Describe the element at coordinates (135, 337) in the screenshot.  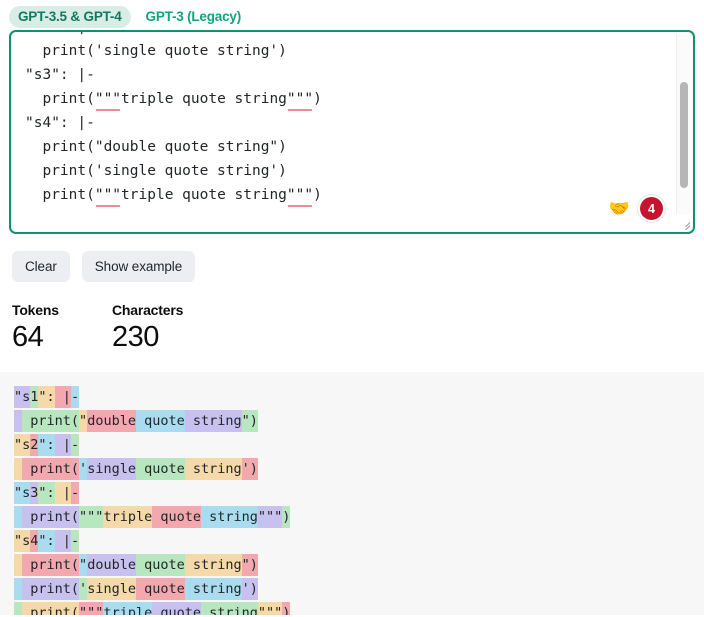
I see `characters-value: 230` at that location.